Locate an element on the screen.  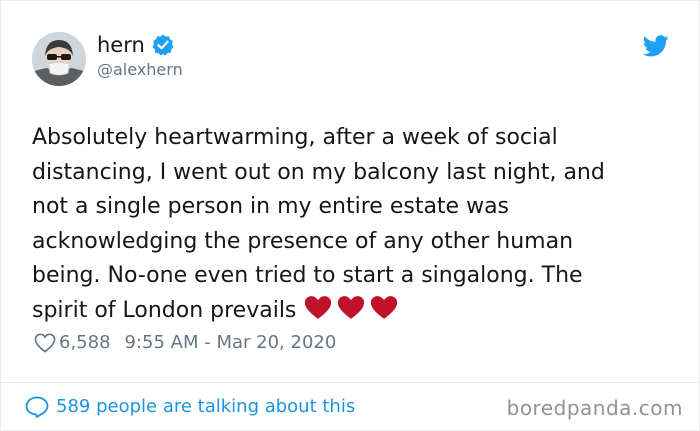
avatar-image is located at coordinates (59, 59).